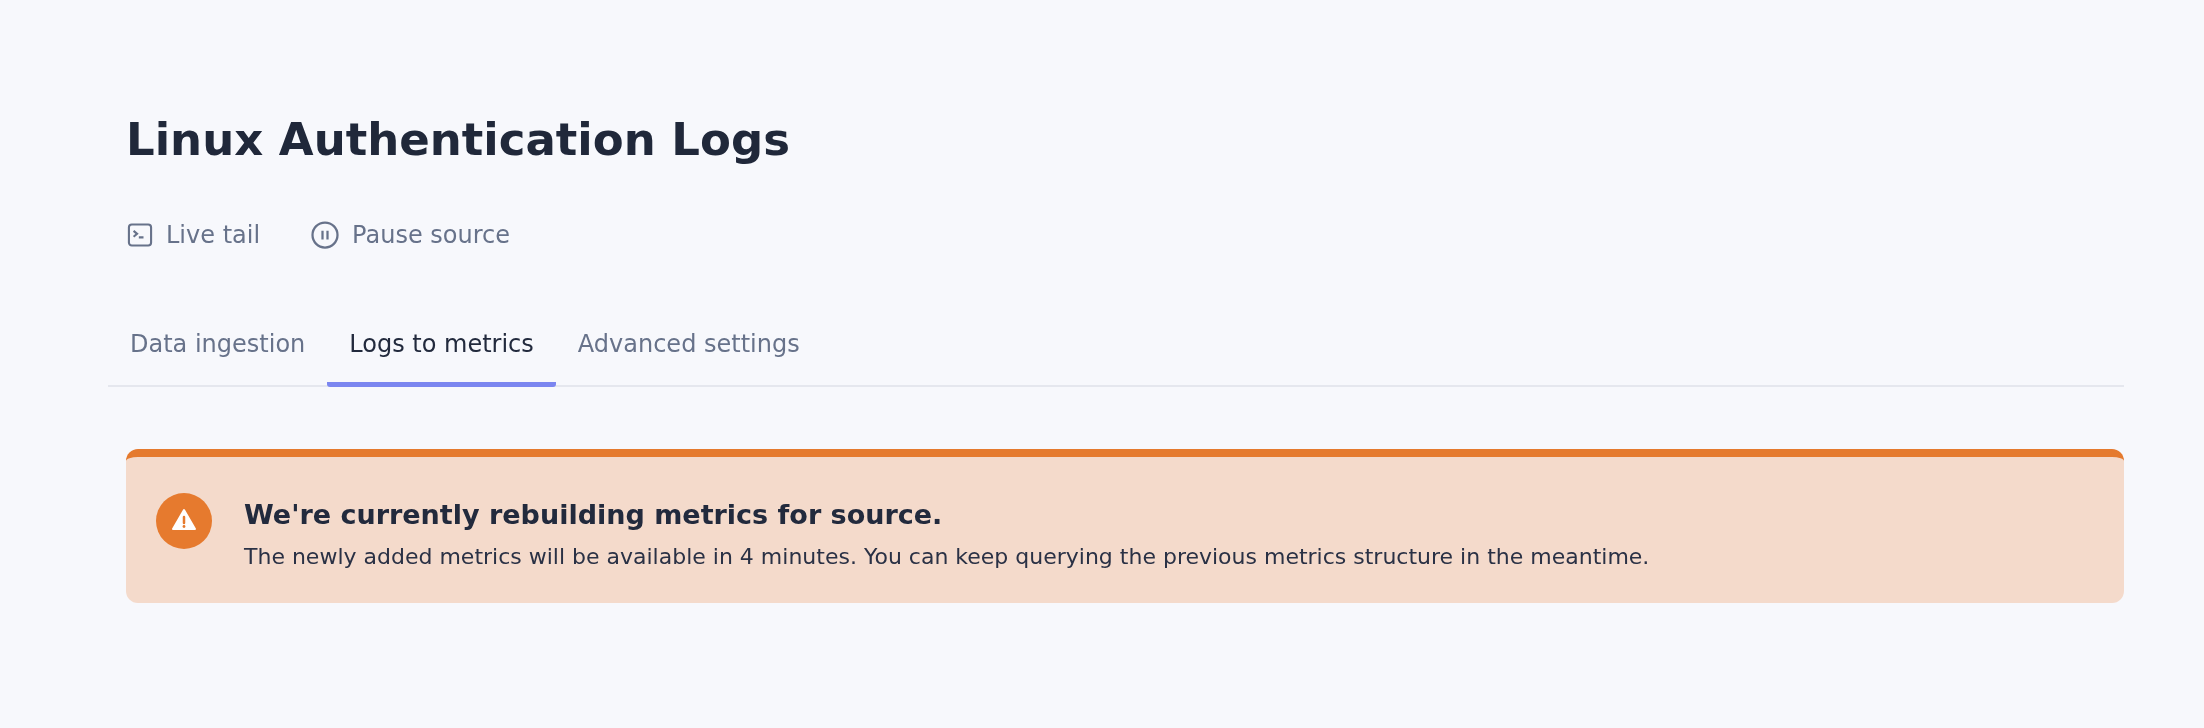  Describe the element at coordinates (688, 350) in the screenshot. I see `tab: Advanced settings` at that location.